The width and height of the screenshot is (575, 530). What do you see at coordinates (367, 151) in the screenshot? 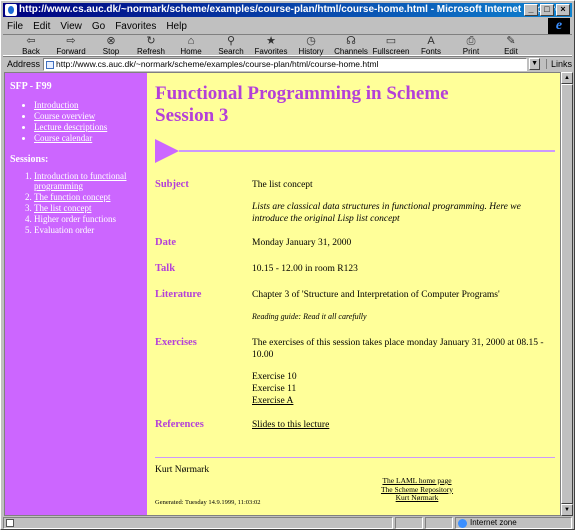
I see `divider-line` at bounding box center [367, 151].